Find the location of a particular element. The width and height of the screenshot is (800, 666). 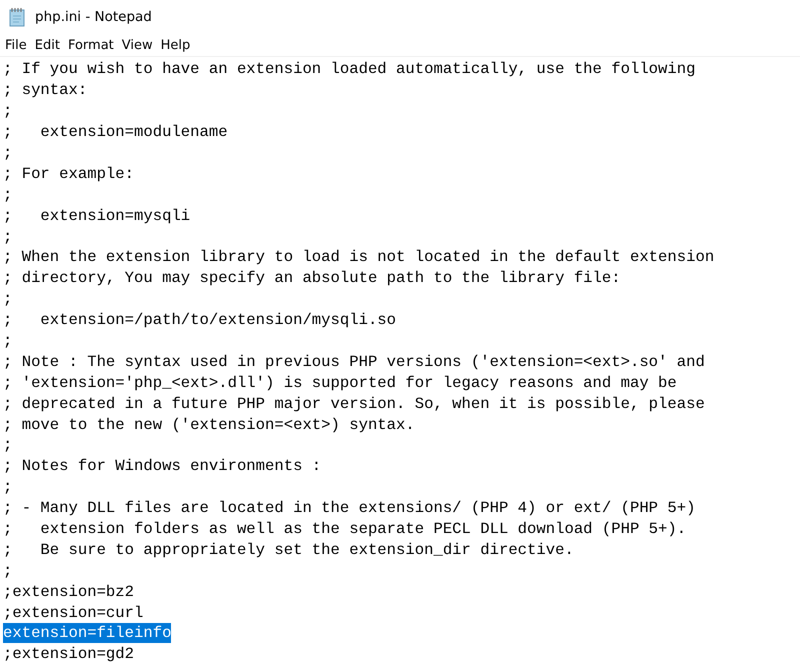

text-line: ; 'extension='php_<ext>.dll') is supported for legacy reasons and may be is located at coordinates (340, 382).